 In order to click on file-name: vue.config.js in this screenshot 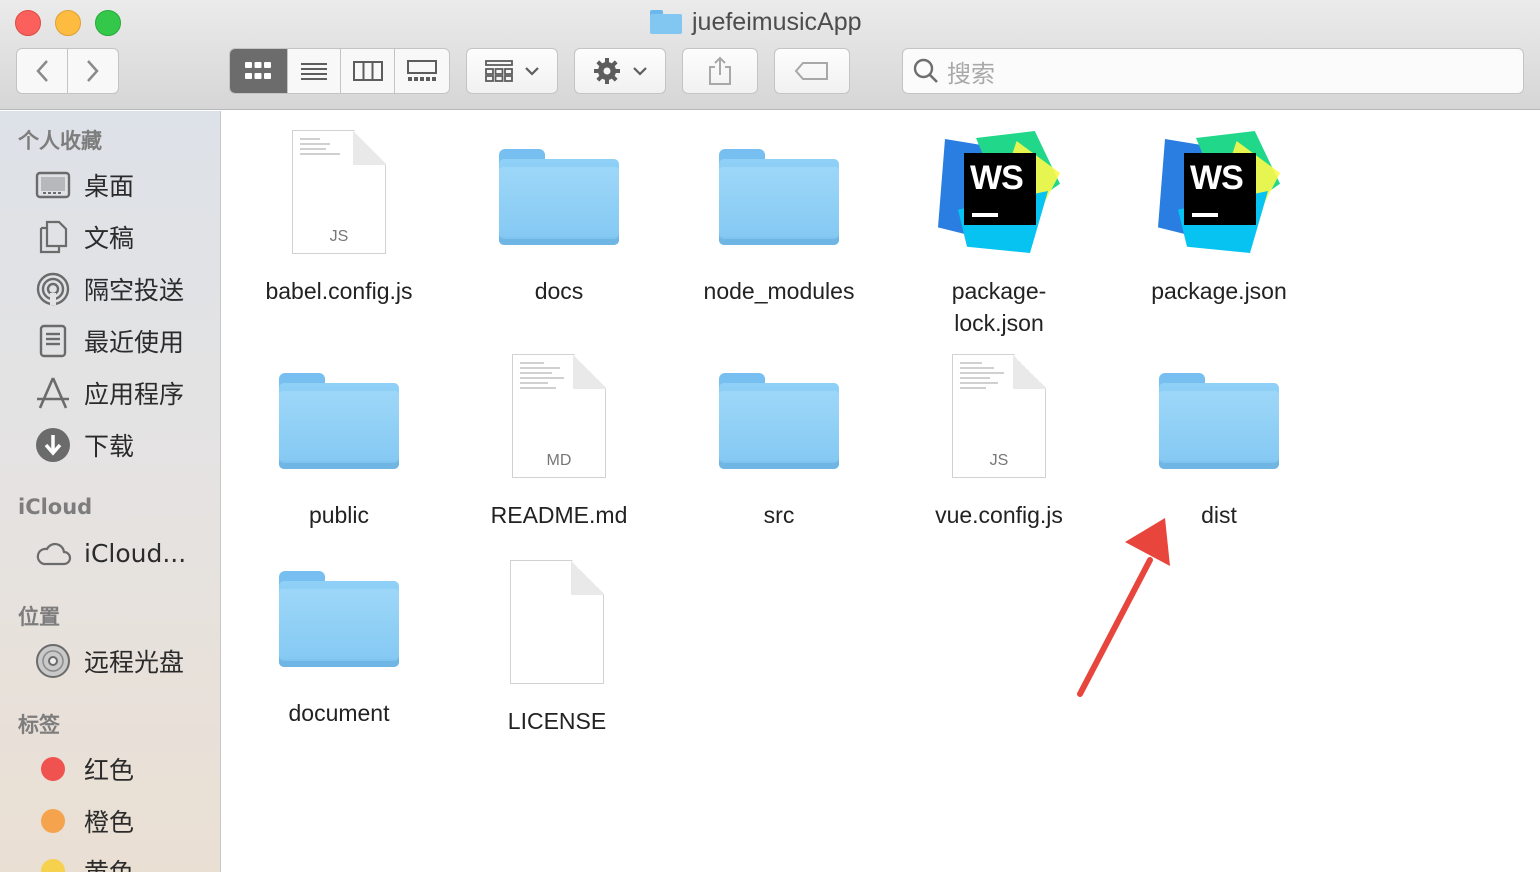, I will do `click(999, 515)`.